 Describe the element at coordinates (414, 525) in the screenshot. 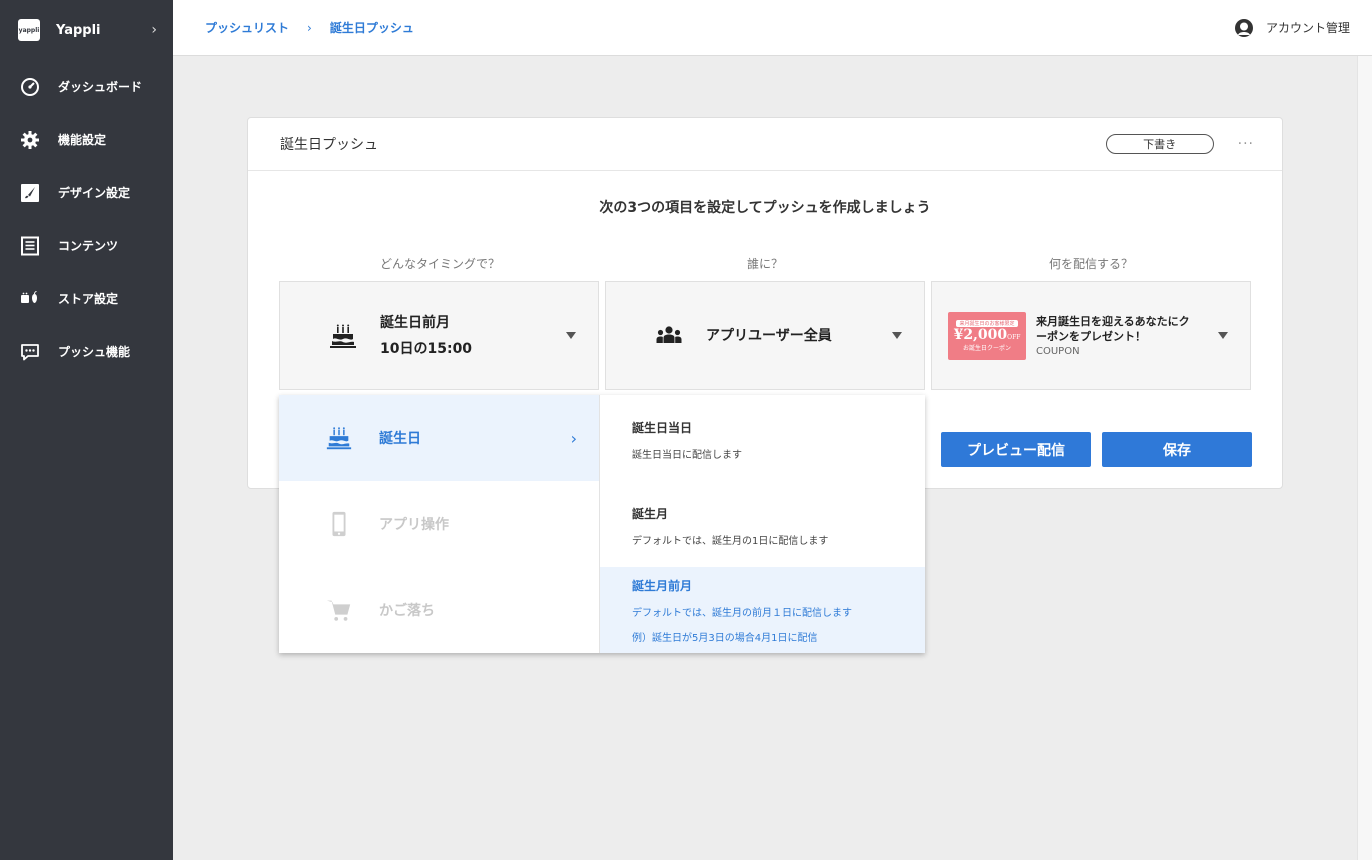

I see `category-label: アプリ操作` at that location.